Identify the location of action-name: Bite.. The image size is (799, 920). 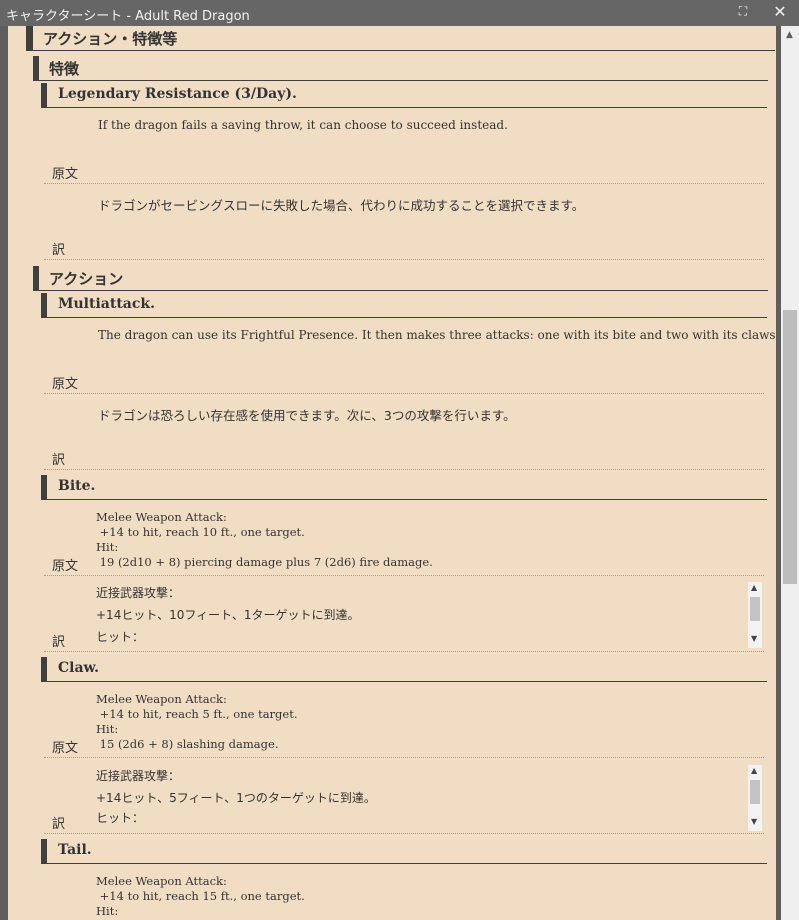
(77, 486).